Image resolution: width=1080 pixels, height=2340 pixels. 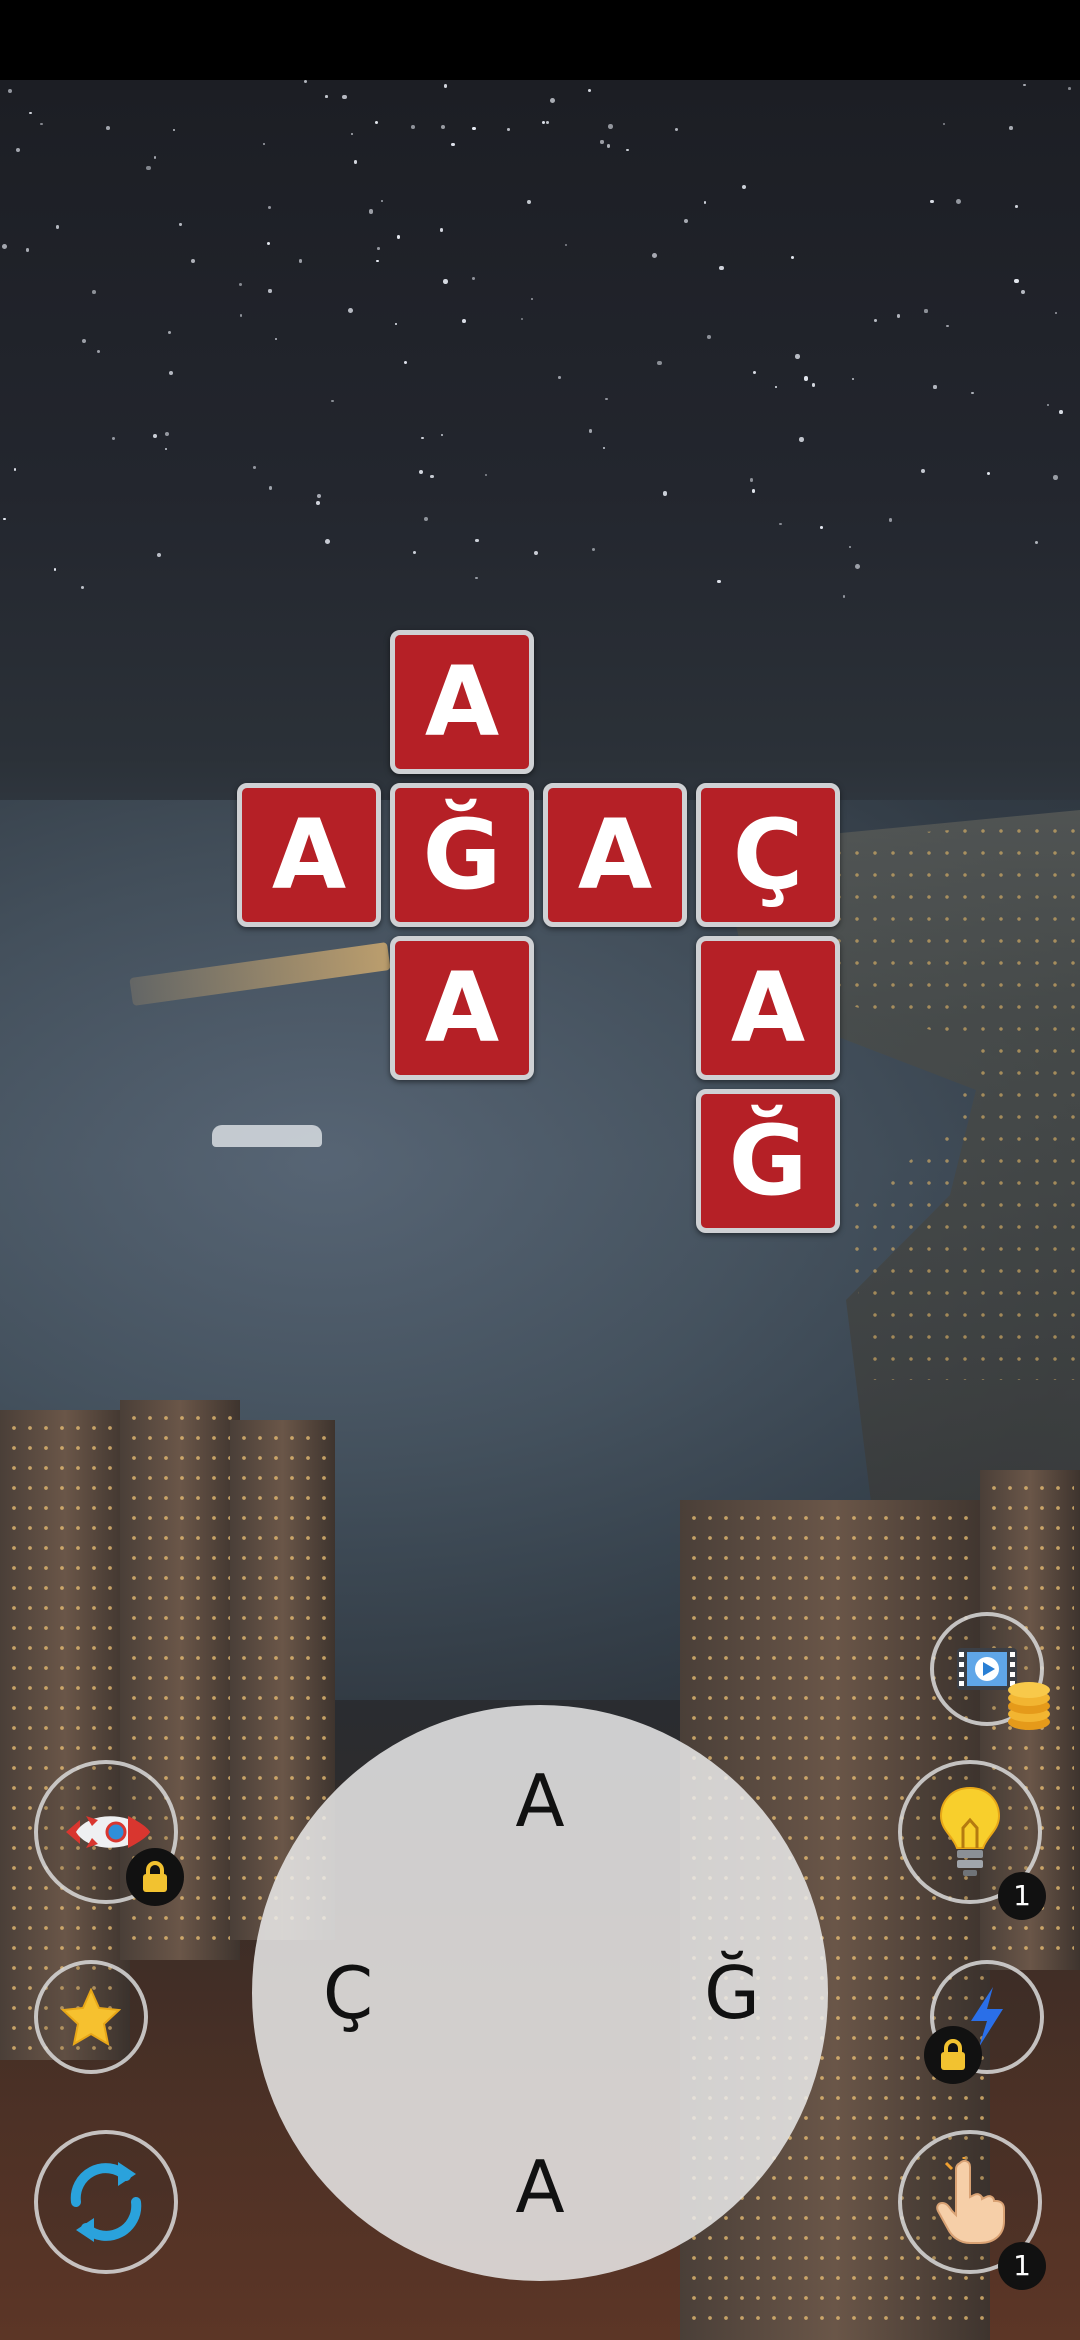 What do you see at coordinates (990, 1671) in the screenshot?
I see `video-coins-button` at bounding box center [990, 1671].